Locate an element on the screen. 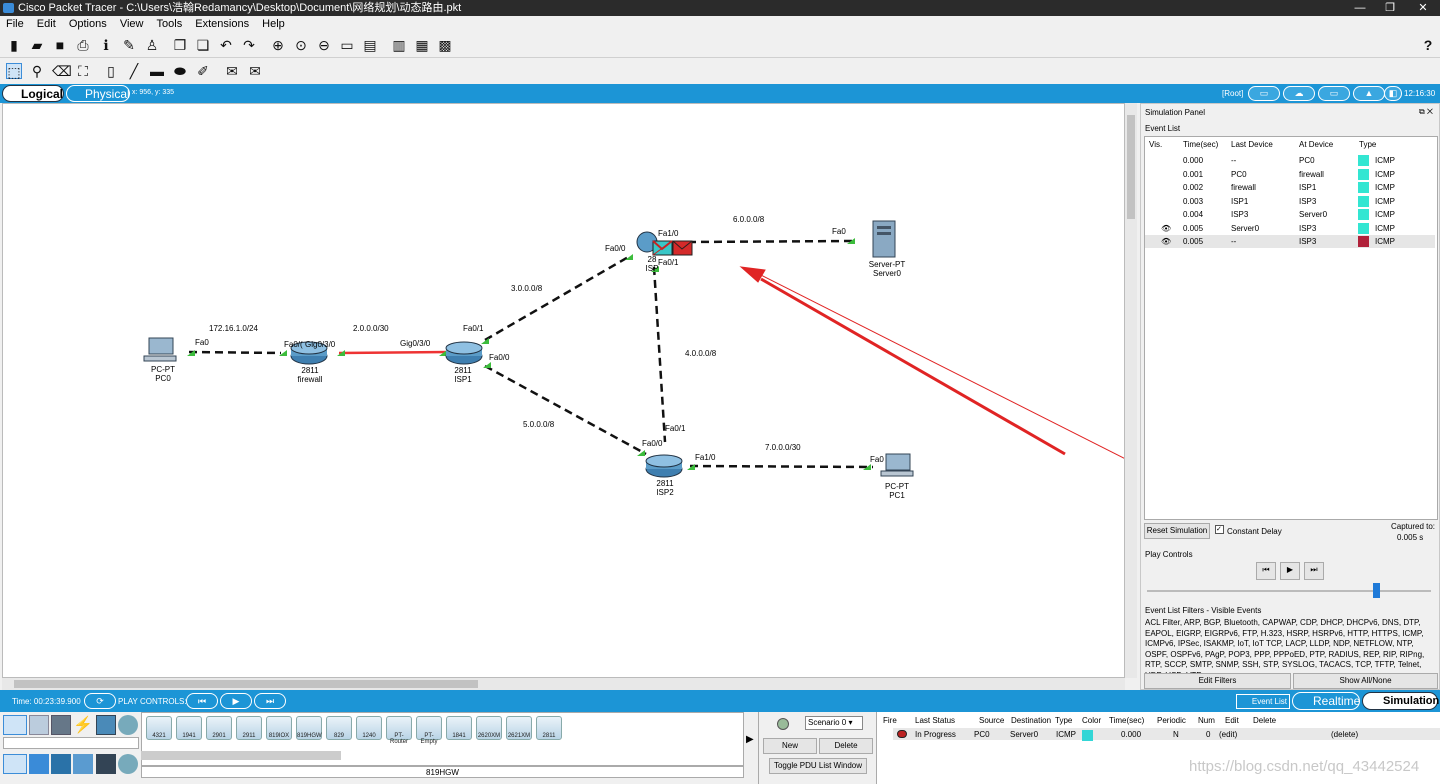 Image resolution: width=1440 pixels, height=784 pixels. toggle-pdu-list-button: Toggle PDU List Window is located at coordinates (818, 766).